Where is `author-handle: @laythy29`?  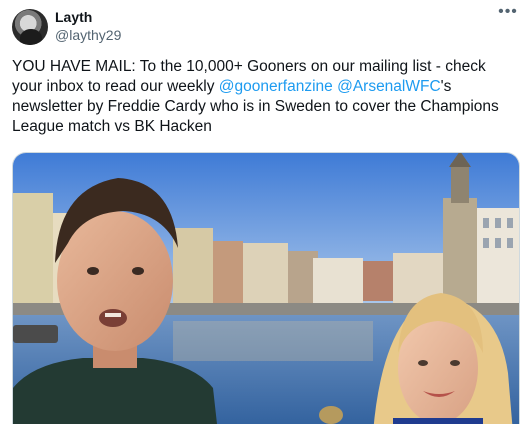 author-handle: @laythy29 is located at coordinates (88, 35).